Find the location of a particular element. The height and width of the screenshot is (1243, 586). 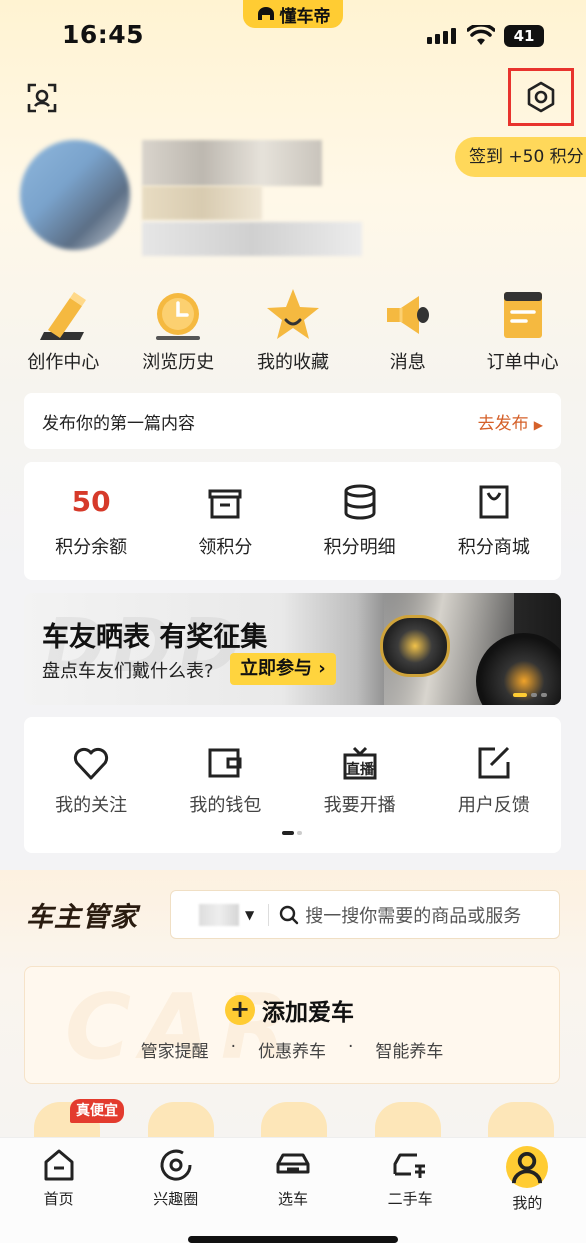

tab-interest: 兴趣圈 is located at coordinates (176, 1194).